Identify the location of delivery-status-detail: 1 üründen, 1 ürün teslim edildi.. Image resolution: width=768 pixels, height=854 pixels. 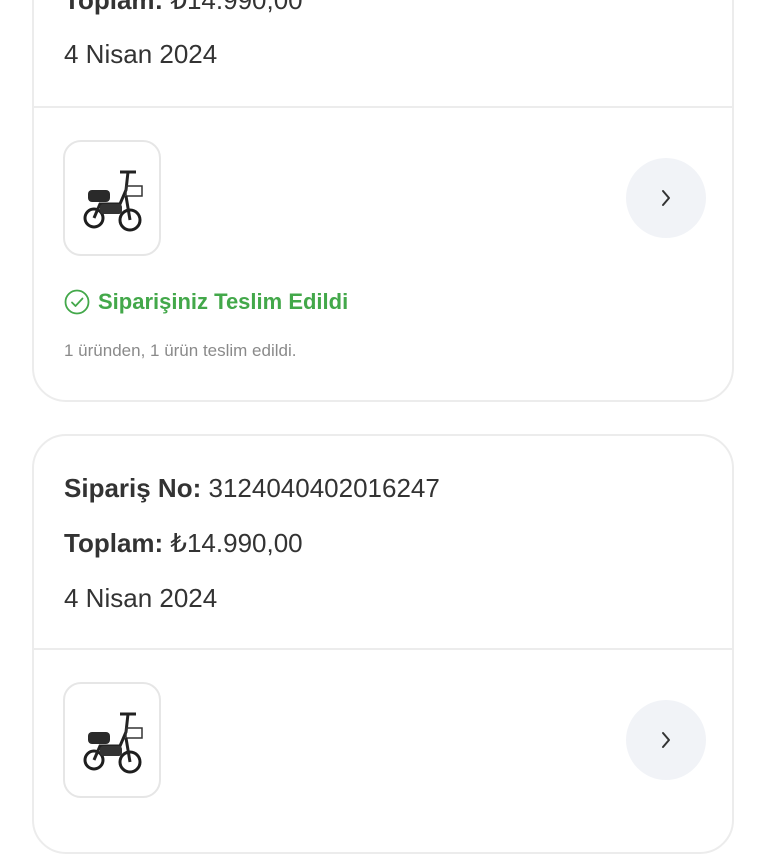
(180, 350).